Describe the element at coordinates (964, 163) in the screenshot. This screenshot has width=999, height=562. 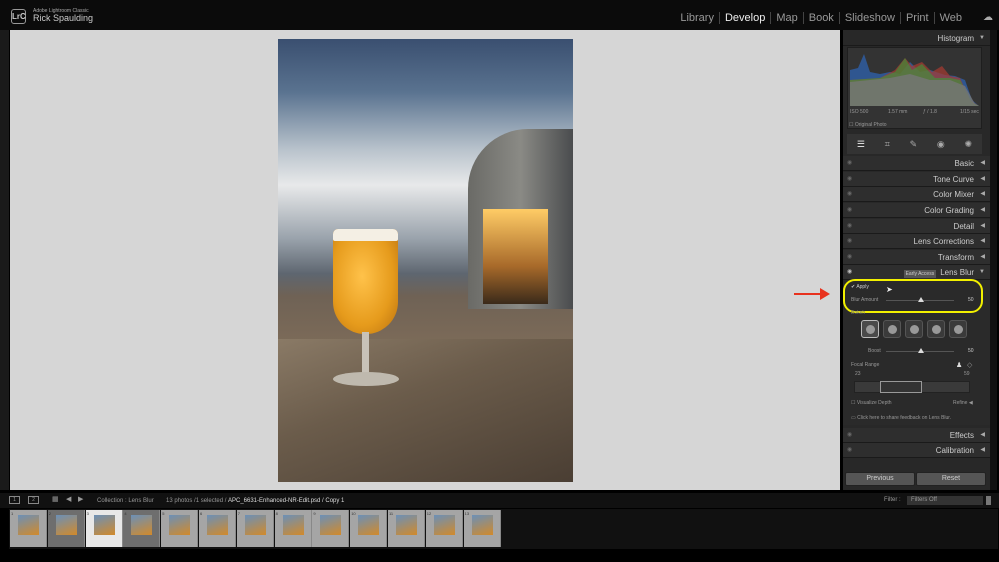
I see `panel-label: Basic` at that location.